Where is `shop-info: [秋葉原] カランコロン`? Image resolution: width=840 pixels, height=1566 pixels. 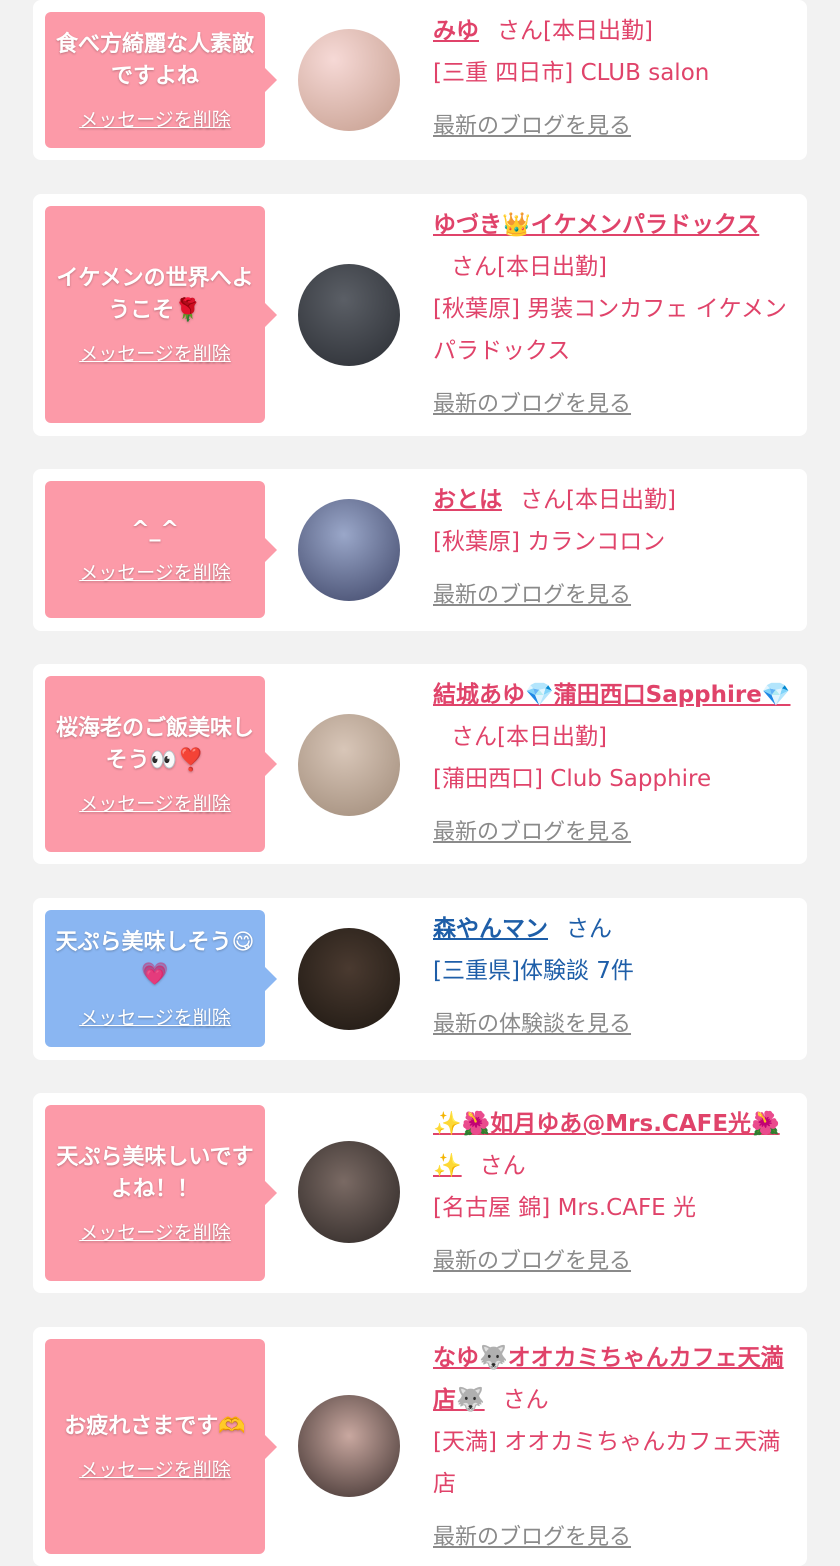
shop-info: [秋葉原] カランコロン is located at coordinates (549, 542).